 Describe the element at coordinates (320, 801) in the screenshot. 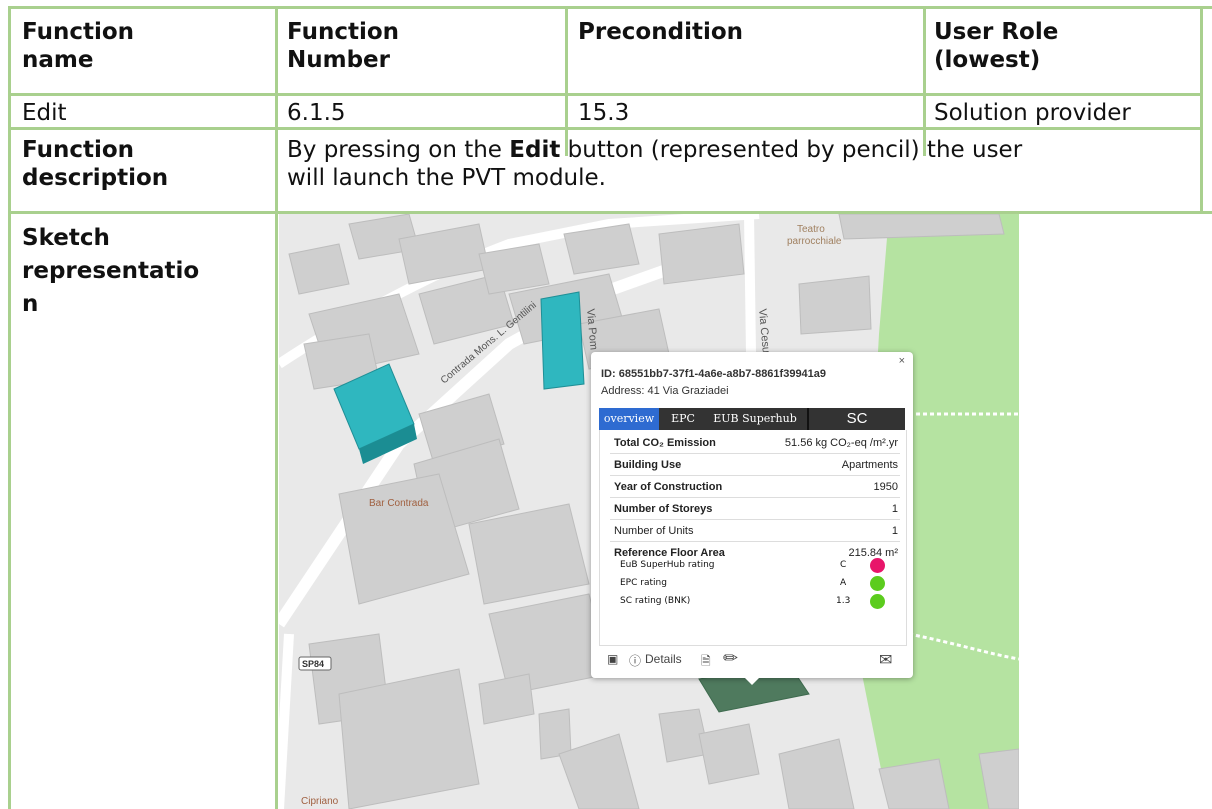

I see `poi-cipriano: Cipriano` at that location.